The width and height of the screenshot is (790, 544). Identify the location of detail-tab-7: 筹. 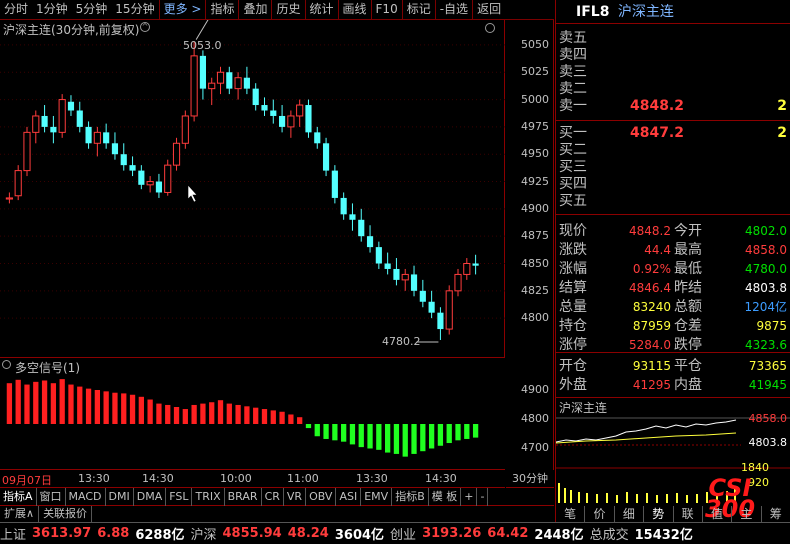
(776, 514).